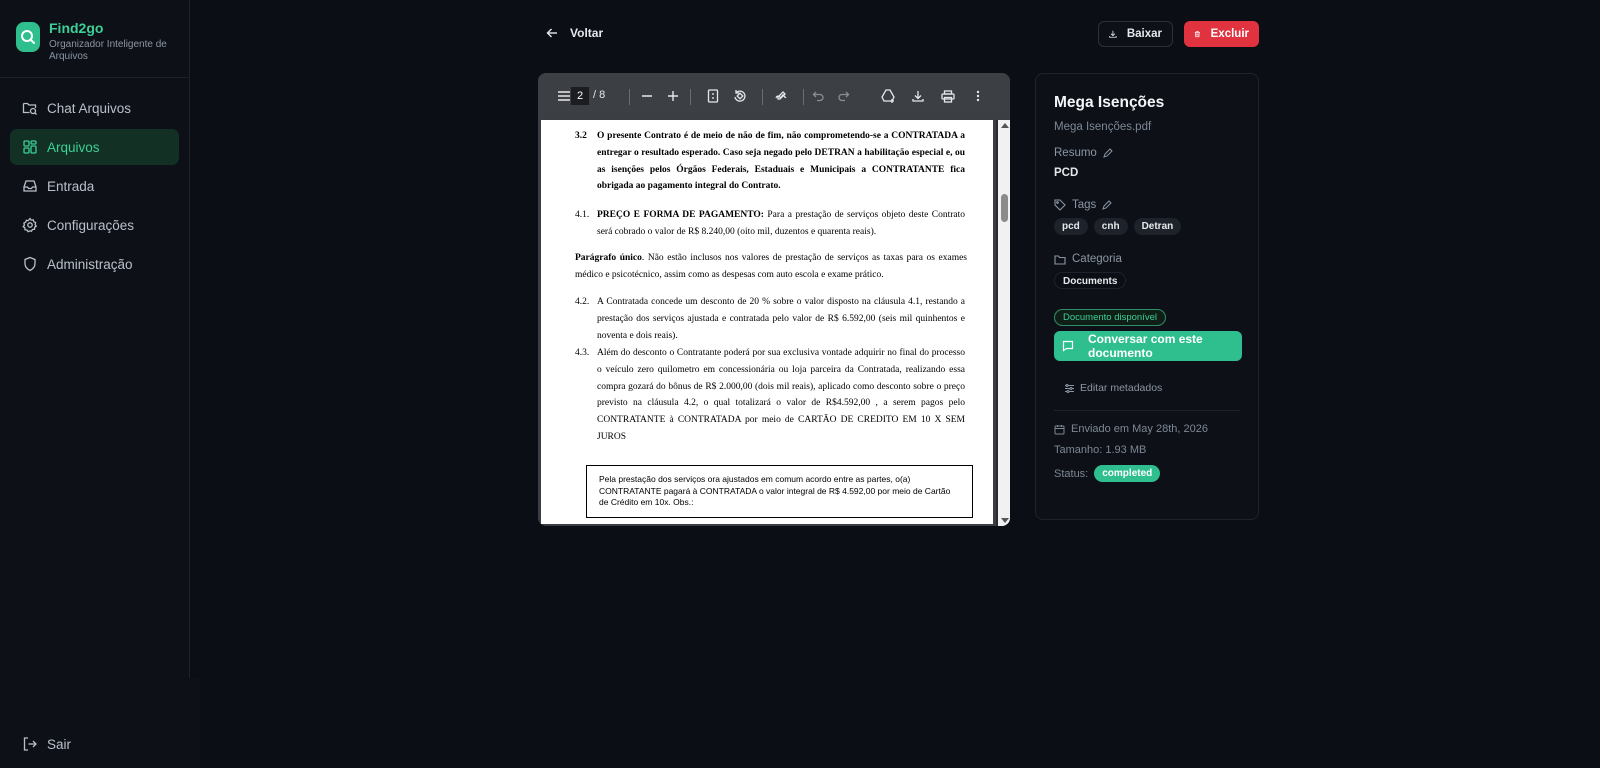 This screenshot has width=1600, height=768. What do you see at coordinates (599, 95) in the screenshot?
I see `page-total: / 8` at bounding box center [599, 95].